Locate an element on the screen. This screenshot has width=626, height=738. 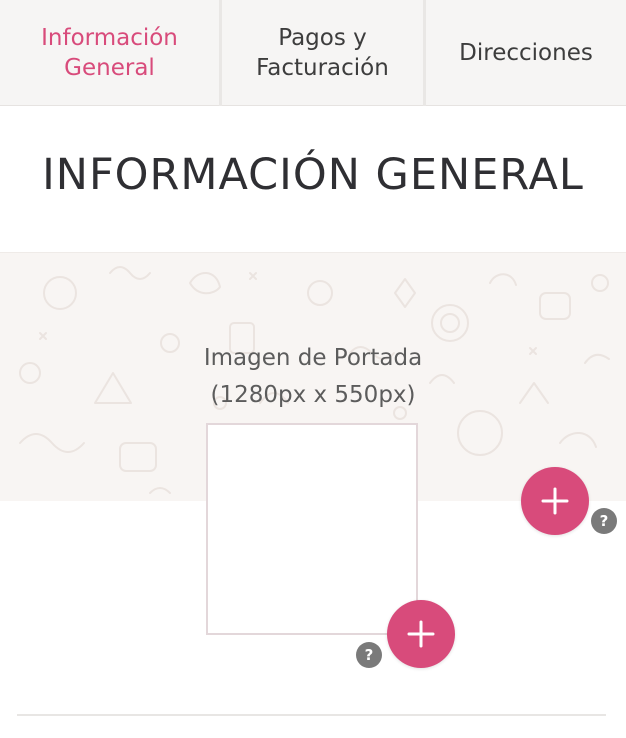
cover-caption: Imagen de Portada (1280px x 550px) is located at coordinates (313, 377).